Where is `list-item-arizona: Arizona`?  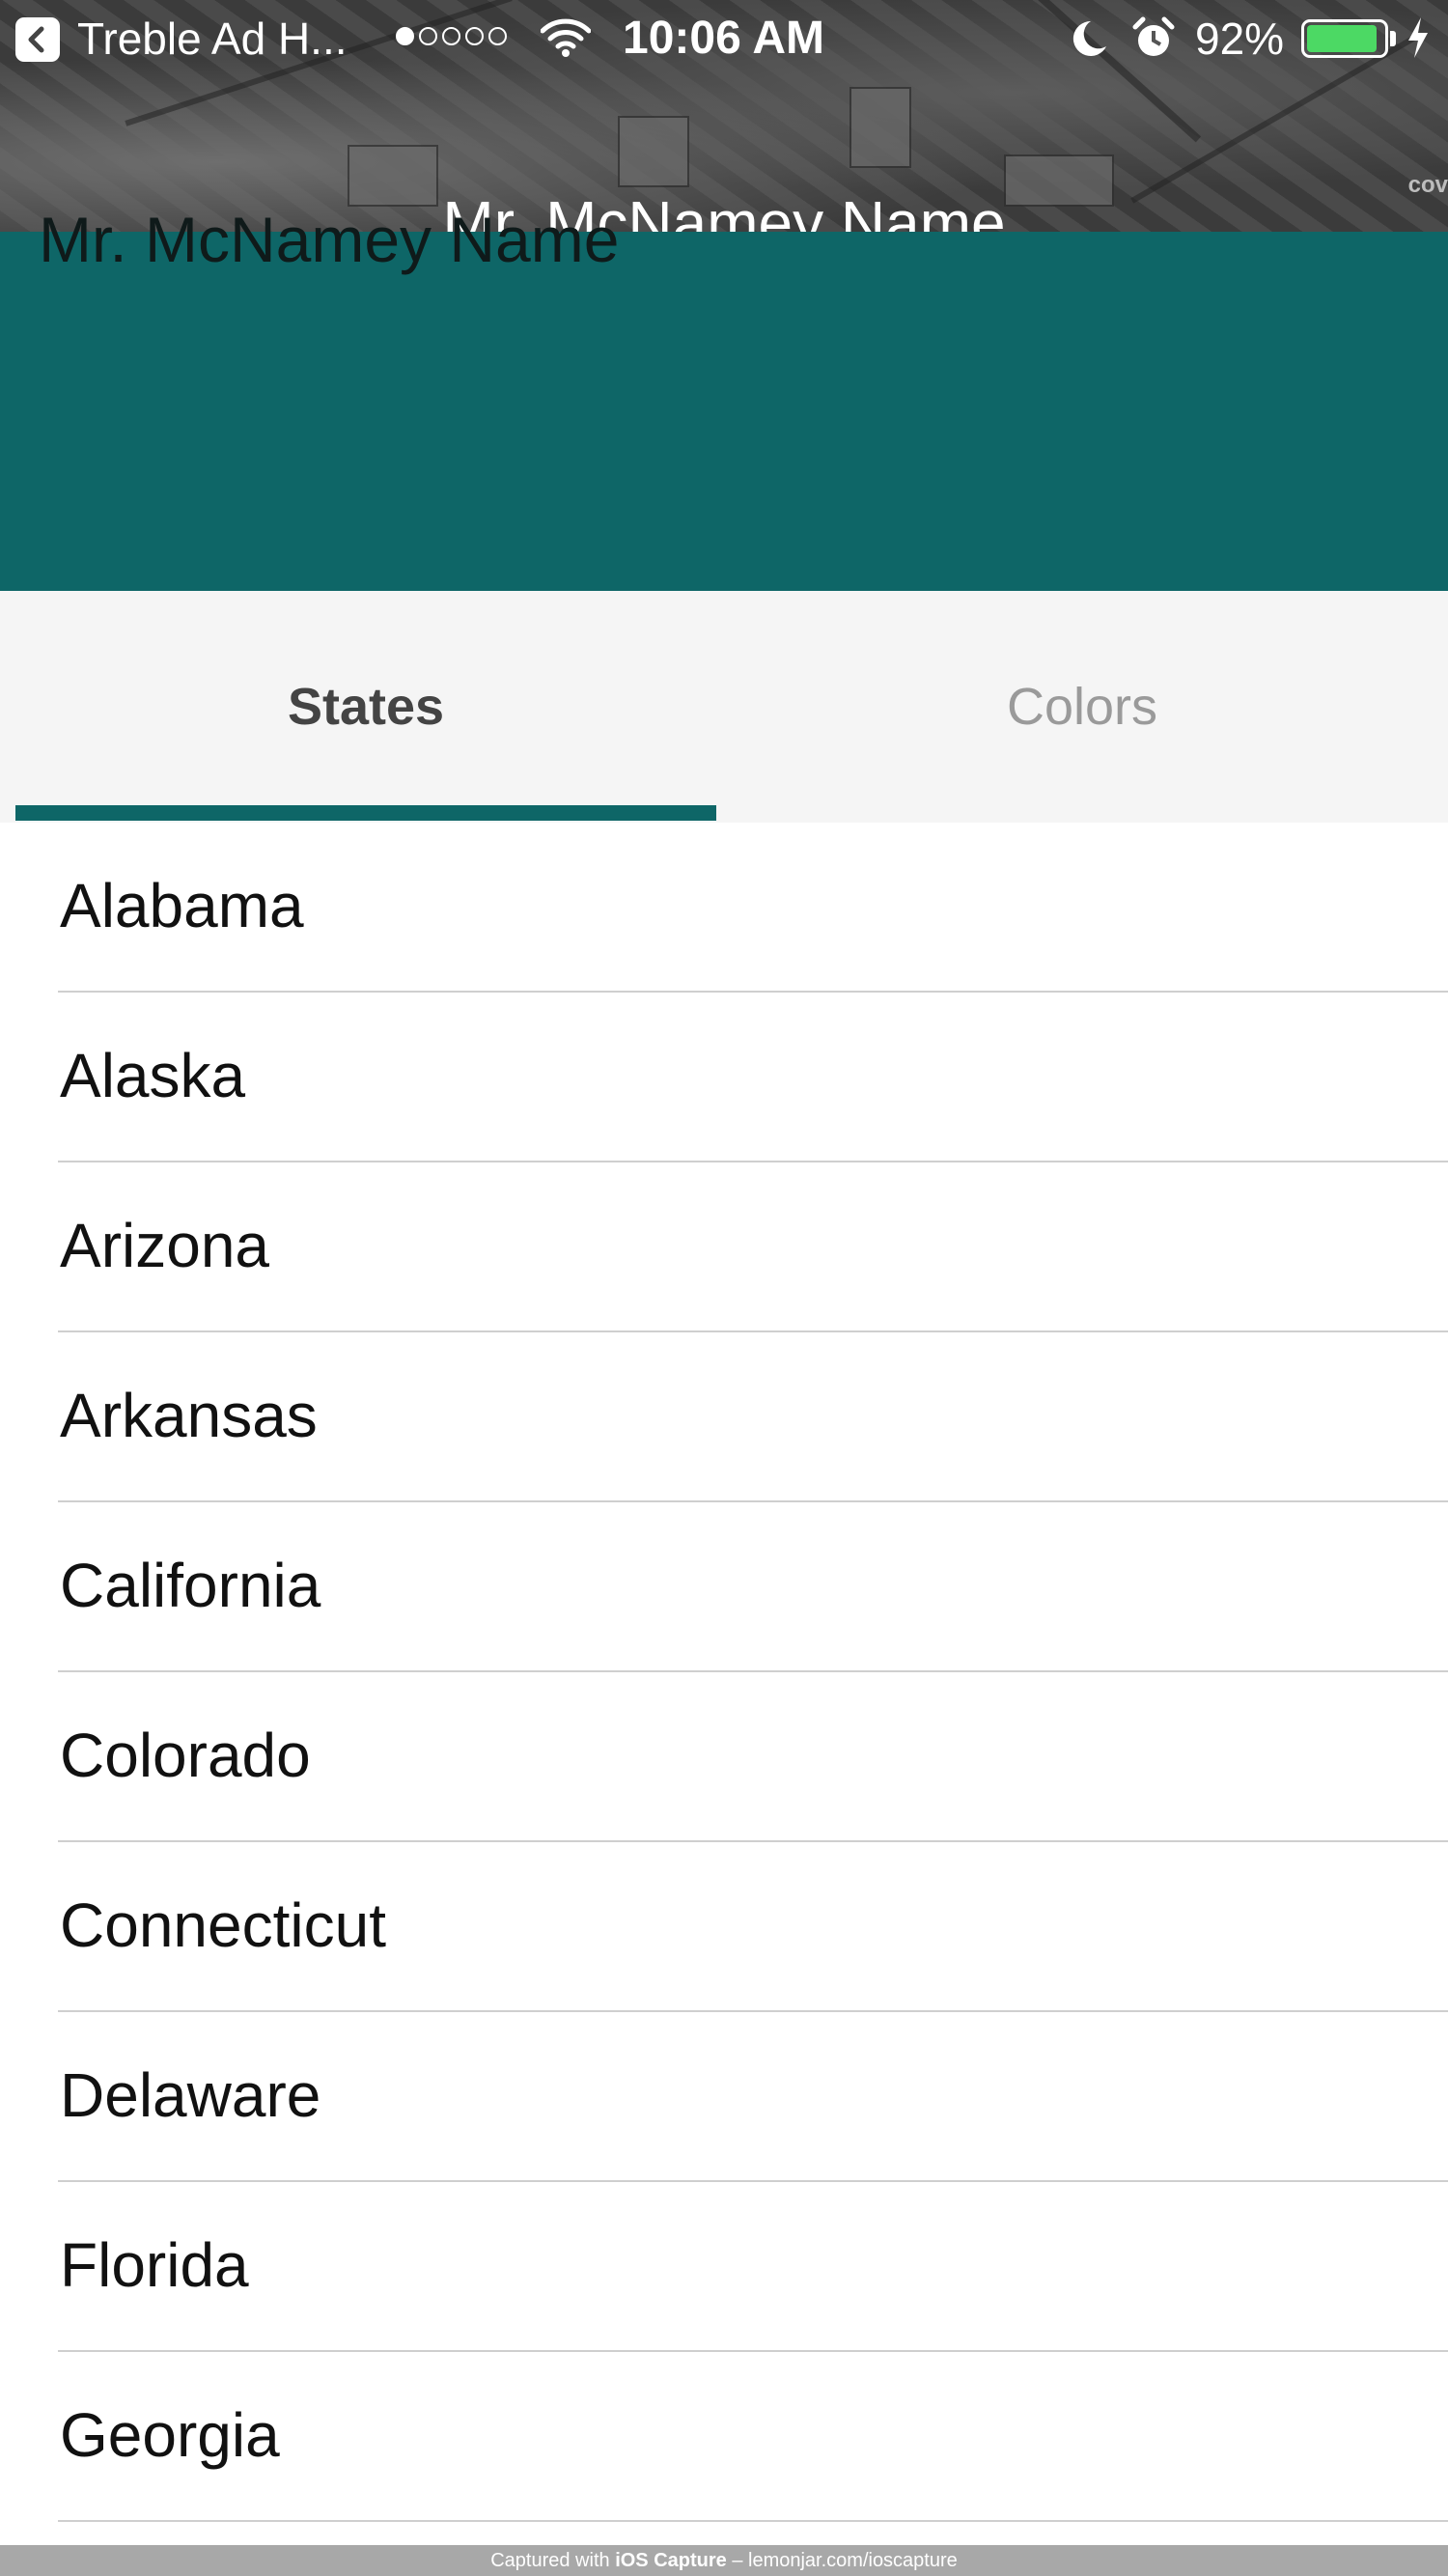
list-item-arizona: Arizona is located at coordinates (724, 1247).